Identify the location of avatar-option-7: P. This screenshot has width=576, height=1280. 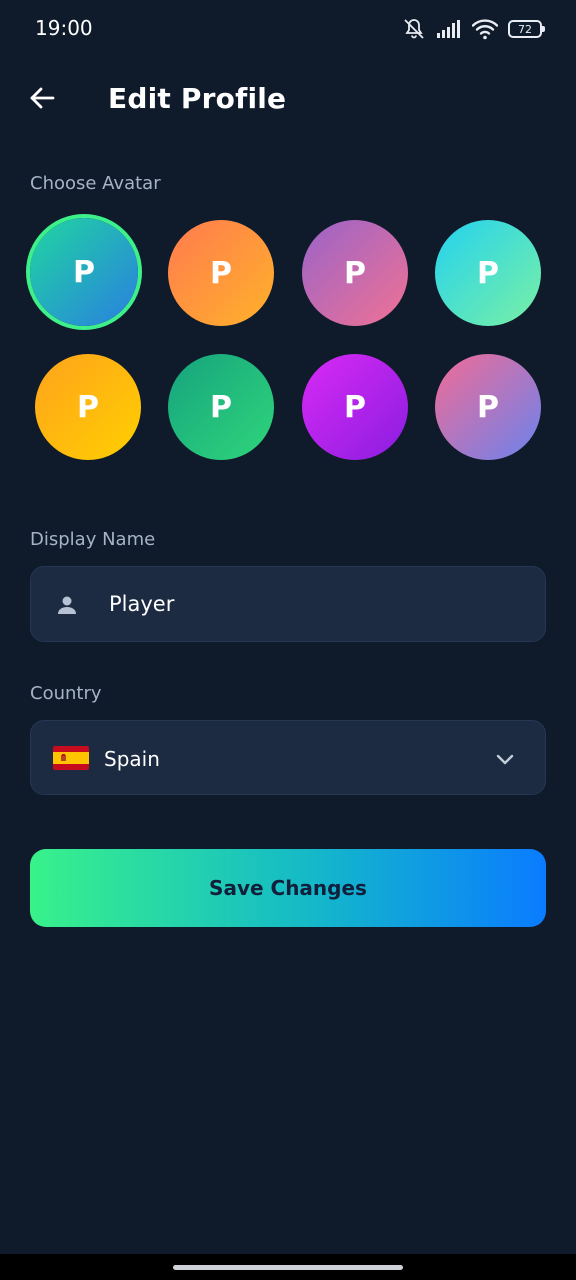
(355, 407).